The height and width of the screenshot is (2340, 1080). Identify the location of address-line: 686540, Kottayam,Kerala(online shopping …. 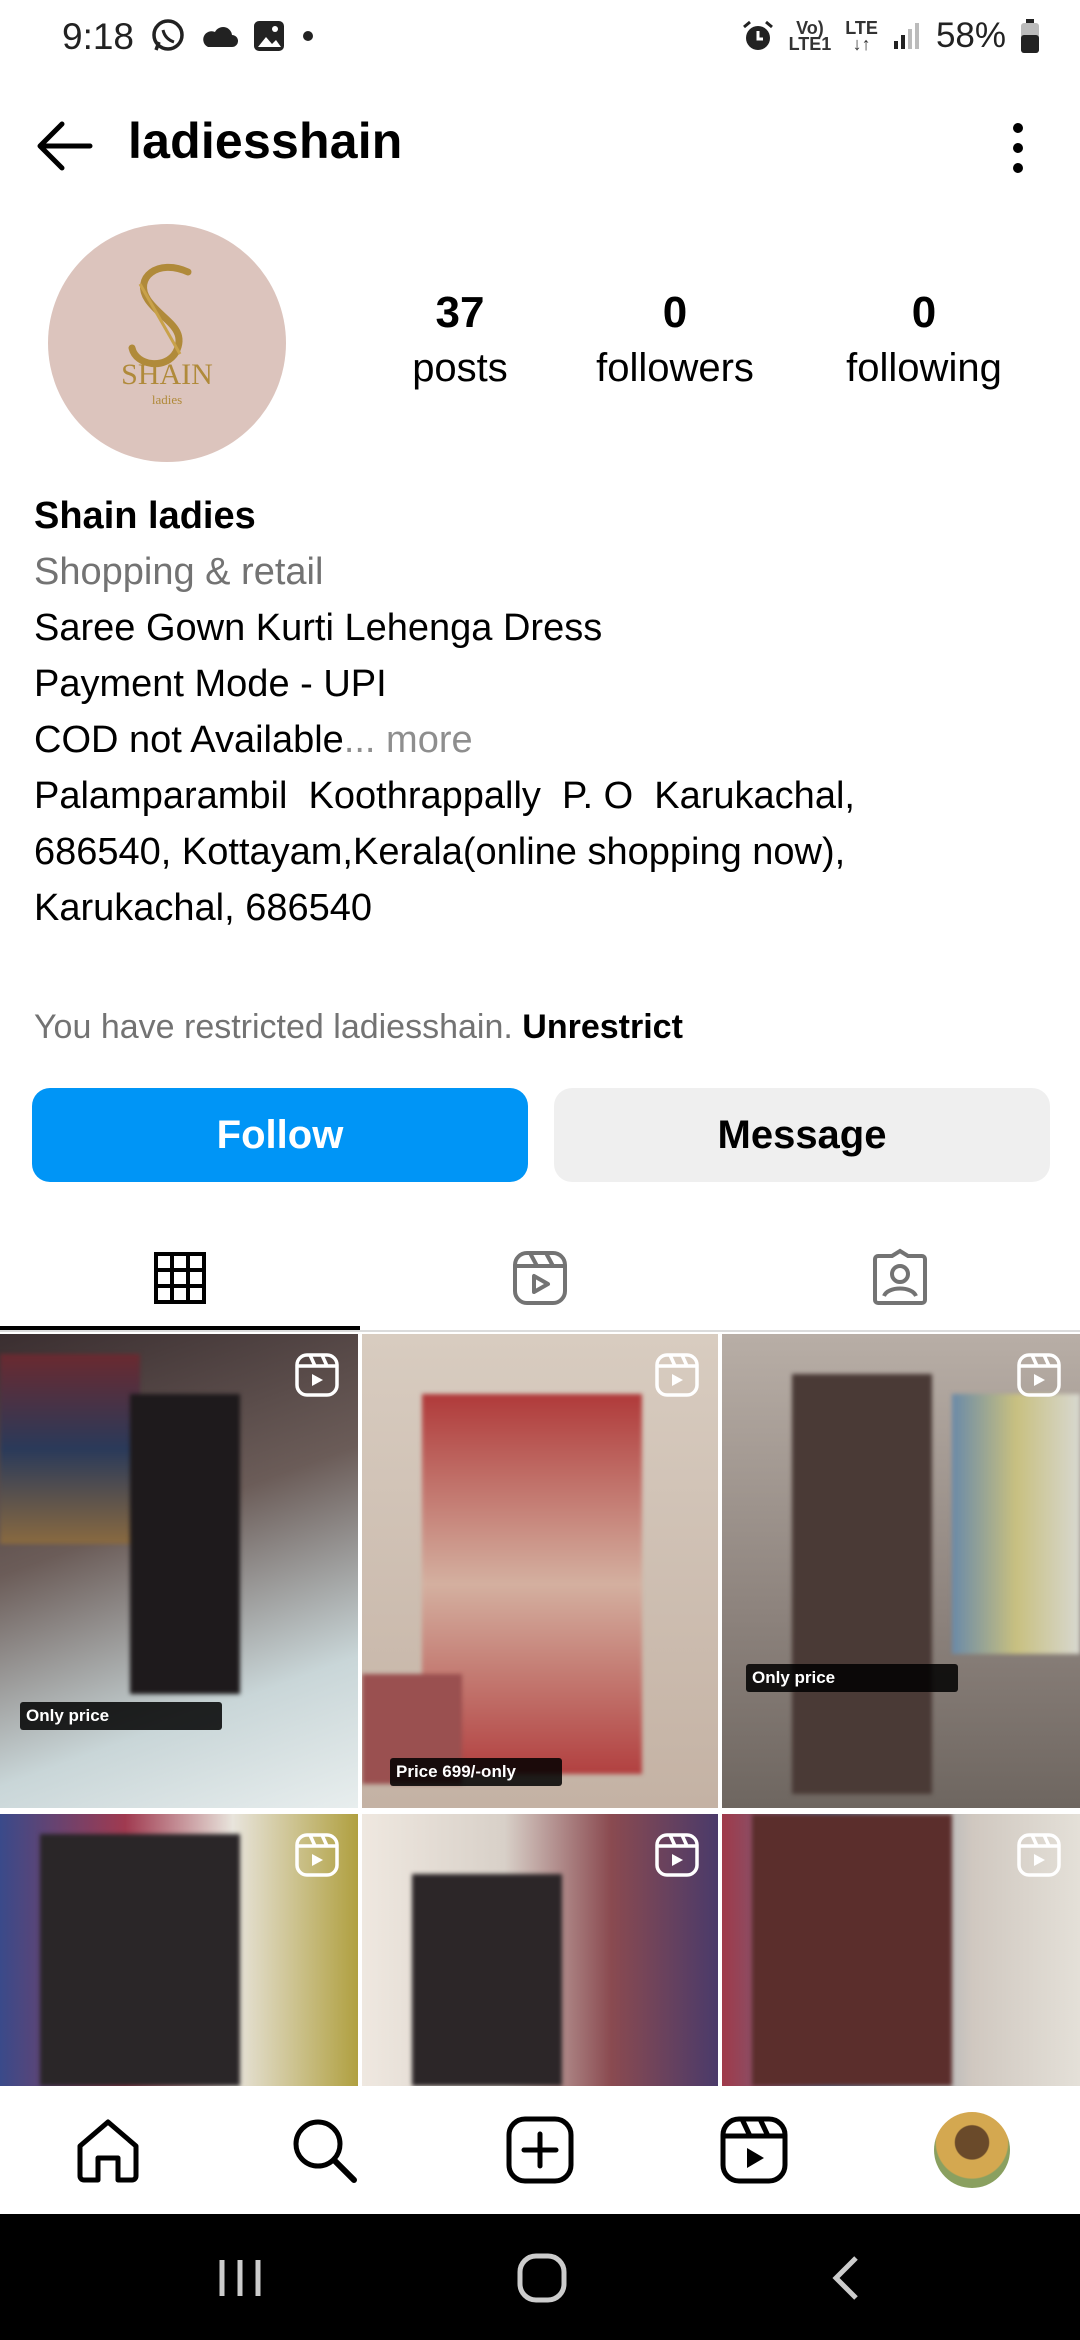
(539, 852).